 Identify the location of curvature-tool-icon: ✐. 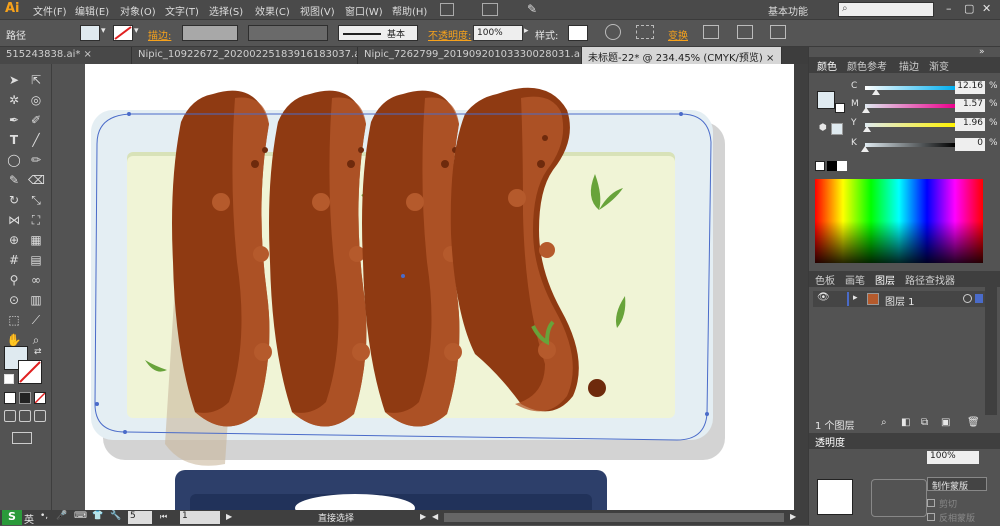
(36, 120).